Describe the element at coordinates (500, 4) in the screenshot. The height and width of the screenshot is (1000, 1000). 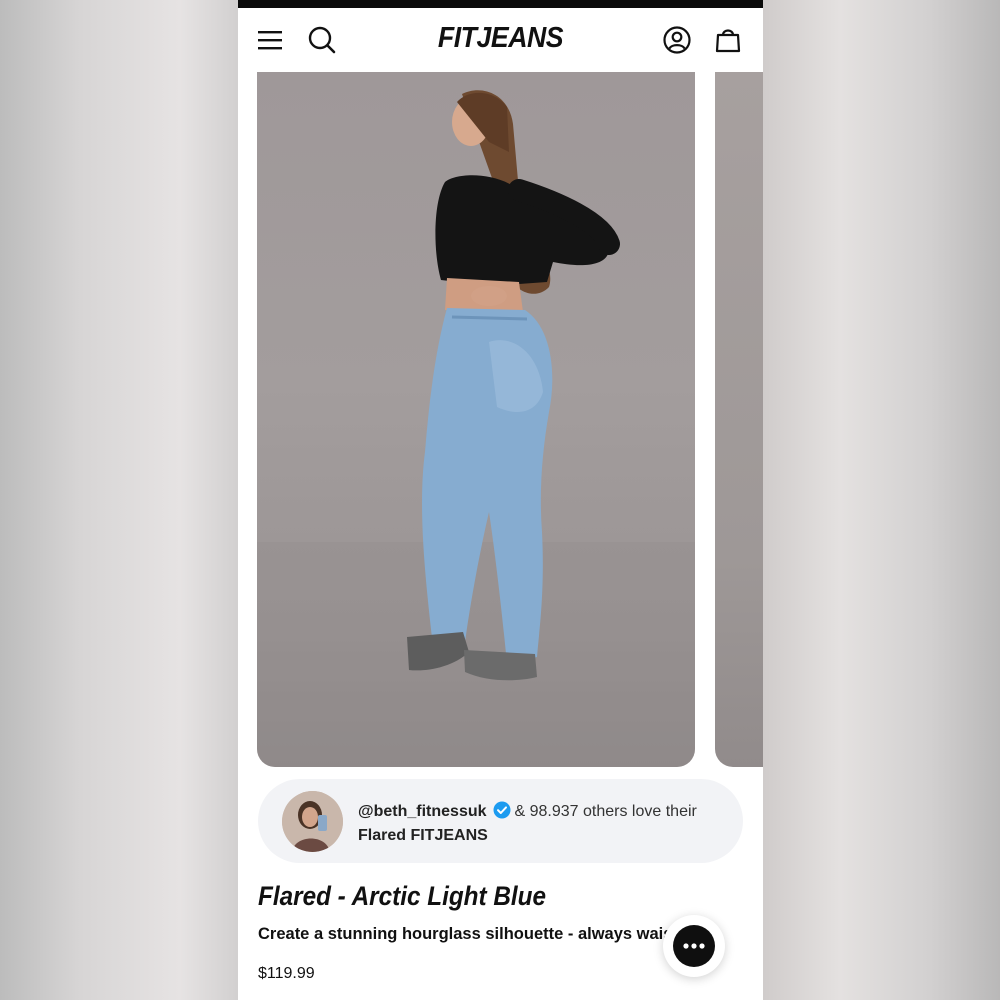
I see `status-bar` at that location.